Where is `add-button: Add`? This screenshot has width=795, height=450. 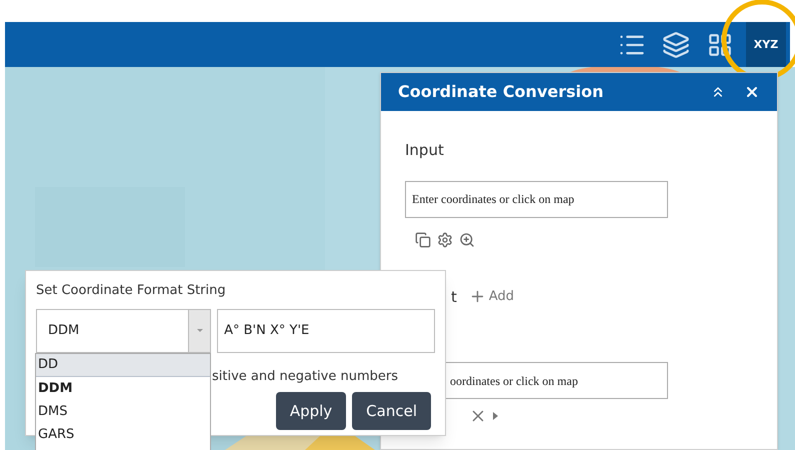 add-button: Add is located at coordinates (491, 296).